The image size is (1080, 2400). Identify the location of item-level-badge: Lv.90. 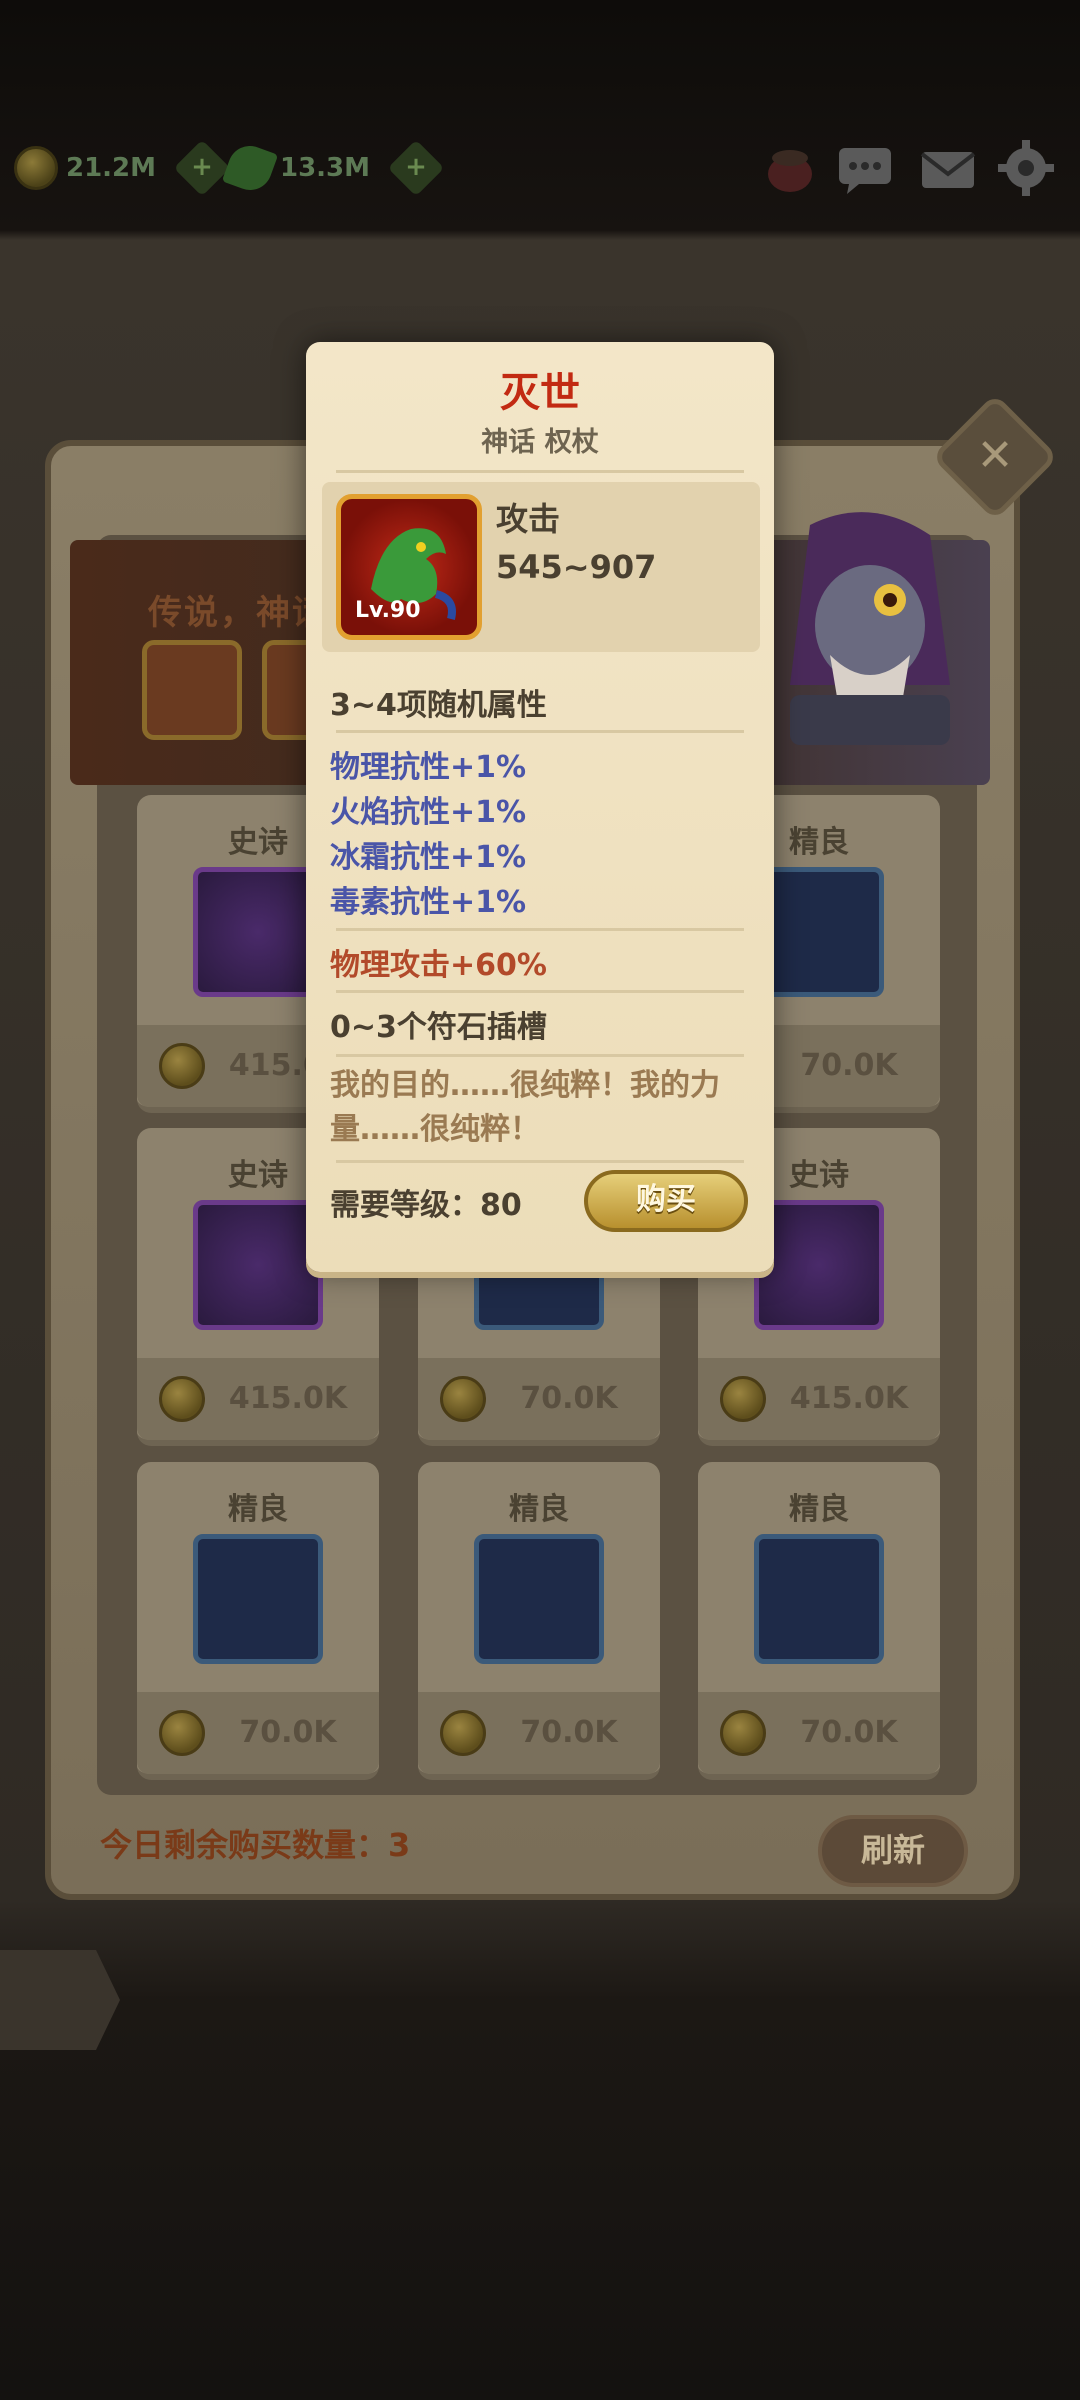
(388, 610).